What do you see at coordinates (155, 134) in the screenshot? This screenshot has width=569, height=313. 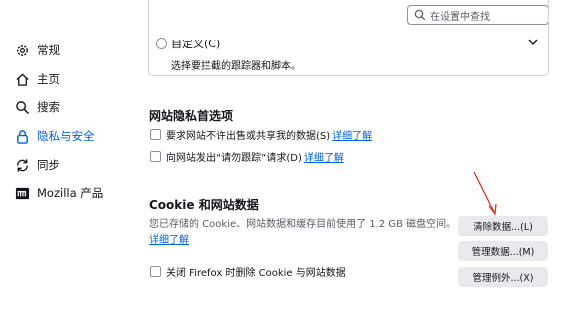 I see `gpc-checkbox` at bounding box center [155, 134].